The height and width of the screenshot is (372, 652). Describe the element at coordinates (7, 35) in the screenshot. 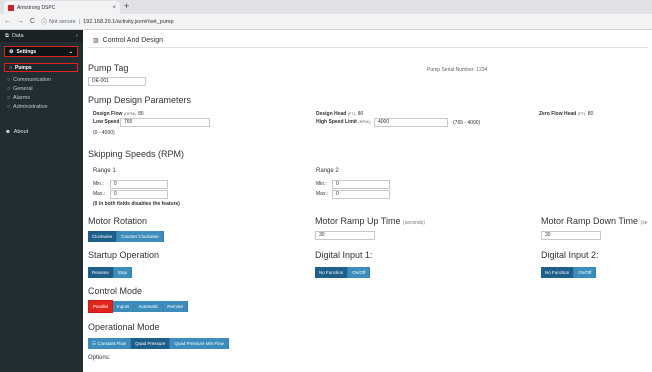

I see `external-link-icon: ⧉` at that location.